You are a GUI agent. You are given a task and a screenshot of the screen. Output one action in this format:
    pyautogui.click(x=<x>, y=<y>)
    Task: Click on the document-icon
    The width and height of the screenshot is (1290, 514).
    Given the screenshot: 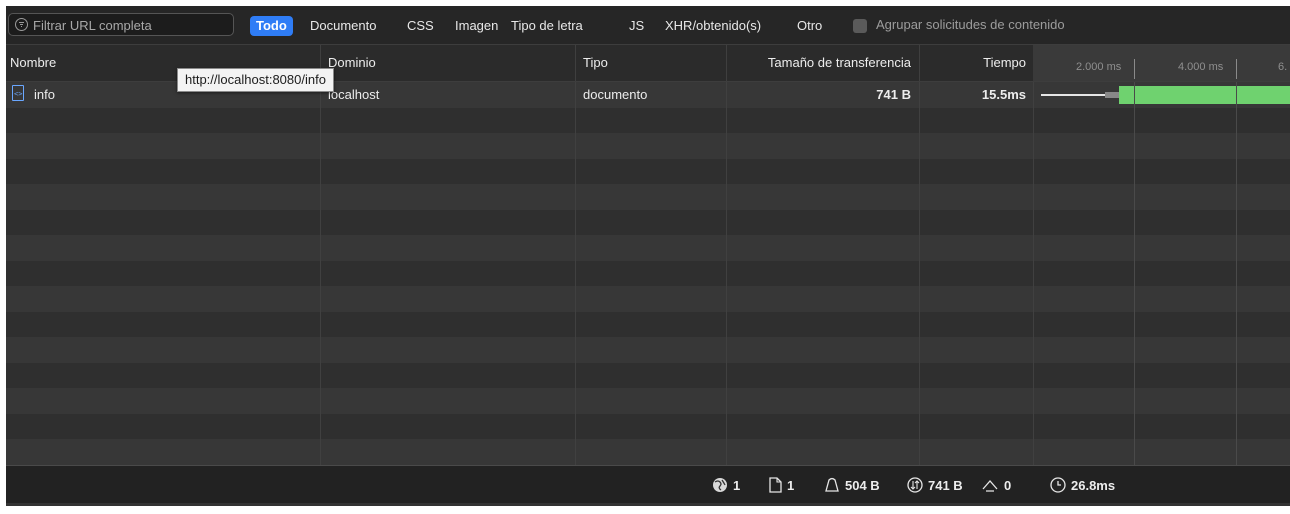 What is the action you would take?
    pyautogui.click(x=775, y=485)
    